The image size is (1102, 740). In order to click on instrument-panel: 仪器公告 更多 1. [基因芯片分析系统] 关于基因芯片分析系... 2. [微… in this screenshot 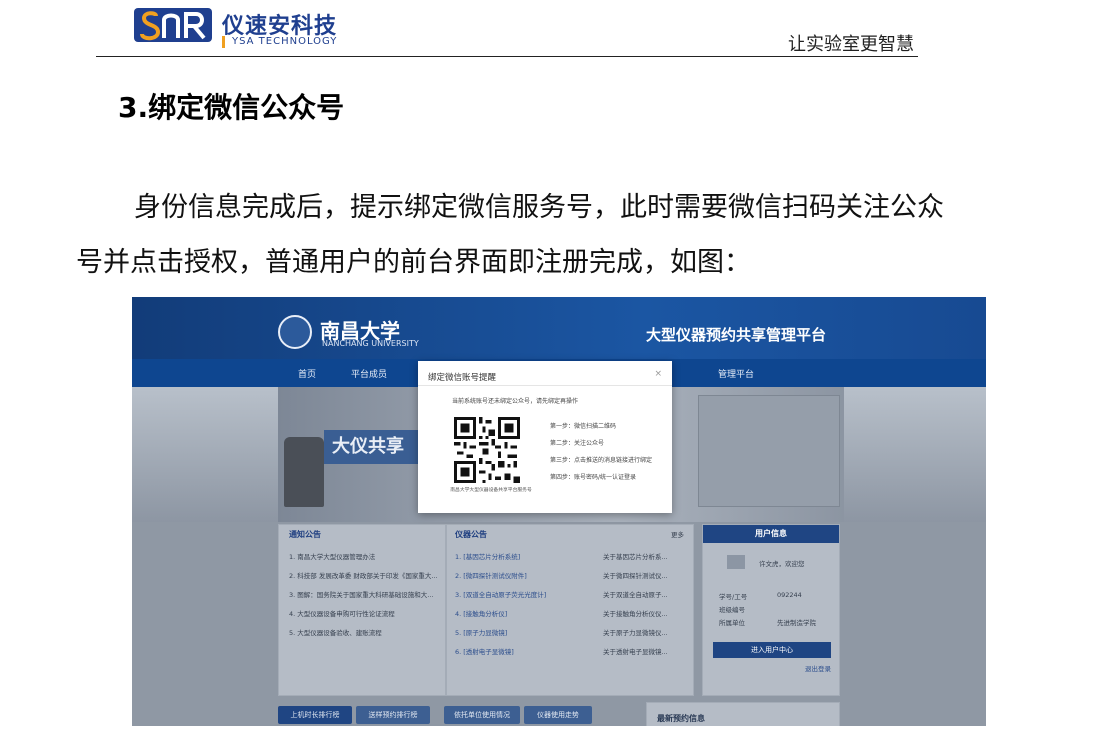, I will do `click(570, 610)`.